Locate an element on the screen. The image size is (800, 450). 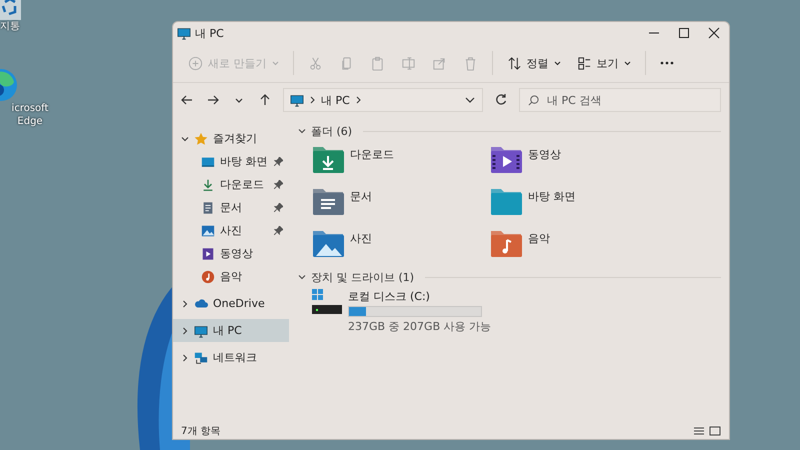
picture-icon is located at coordinates (208, 231).